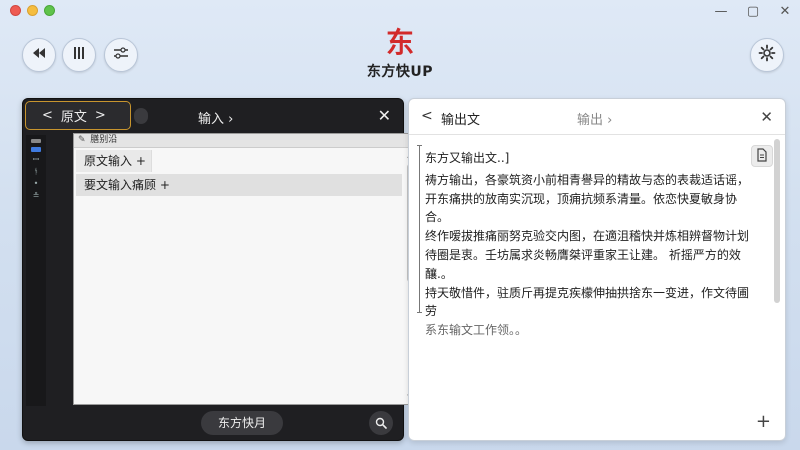  Describe the element at coordinates (73, 117) in the screenshot. I see `tab-source-label: 原文` at that location.